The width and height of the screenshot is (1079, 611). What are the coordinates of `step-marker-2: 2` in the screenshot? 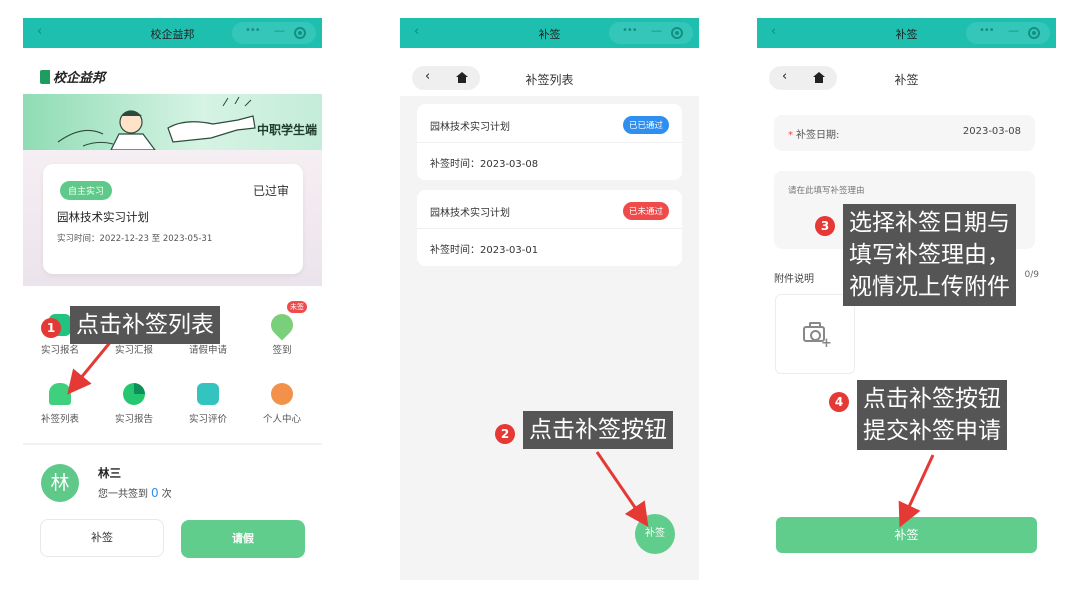 It's located at (505, 434).